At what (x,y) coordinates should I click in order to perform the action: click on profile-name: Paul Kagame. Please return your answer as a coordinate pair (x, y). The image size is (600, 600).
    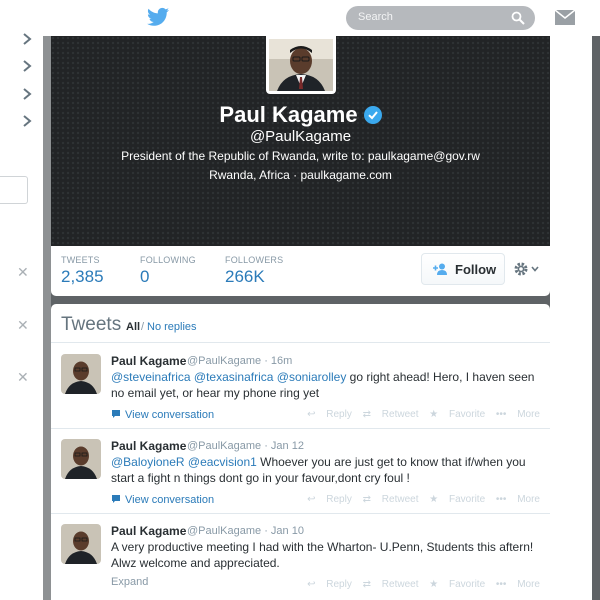
    Looking at the image, I should click on (288, 114).